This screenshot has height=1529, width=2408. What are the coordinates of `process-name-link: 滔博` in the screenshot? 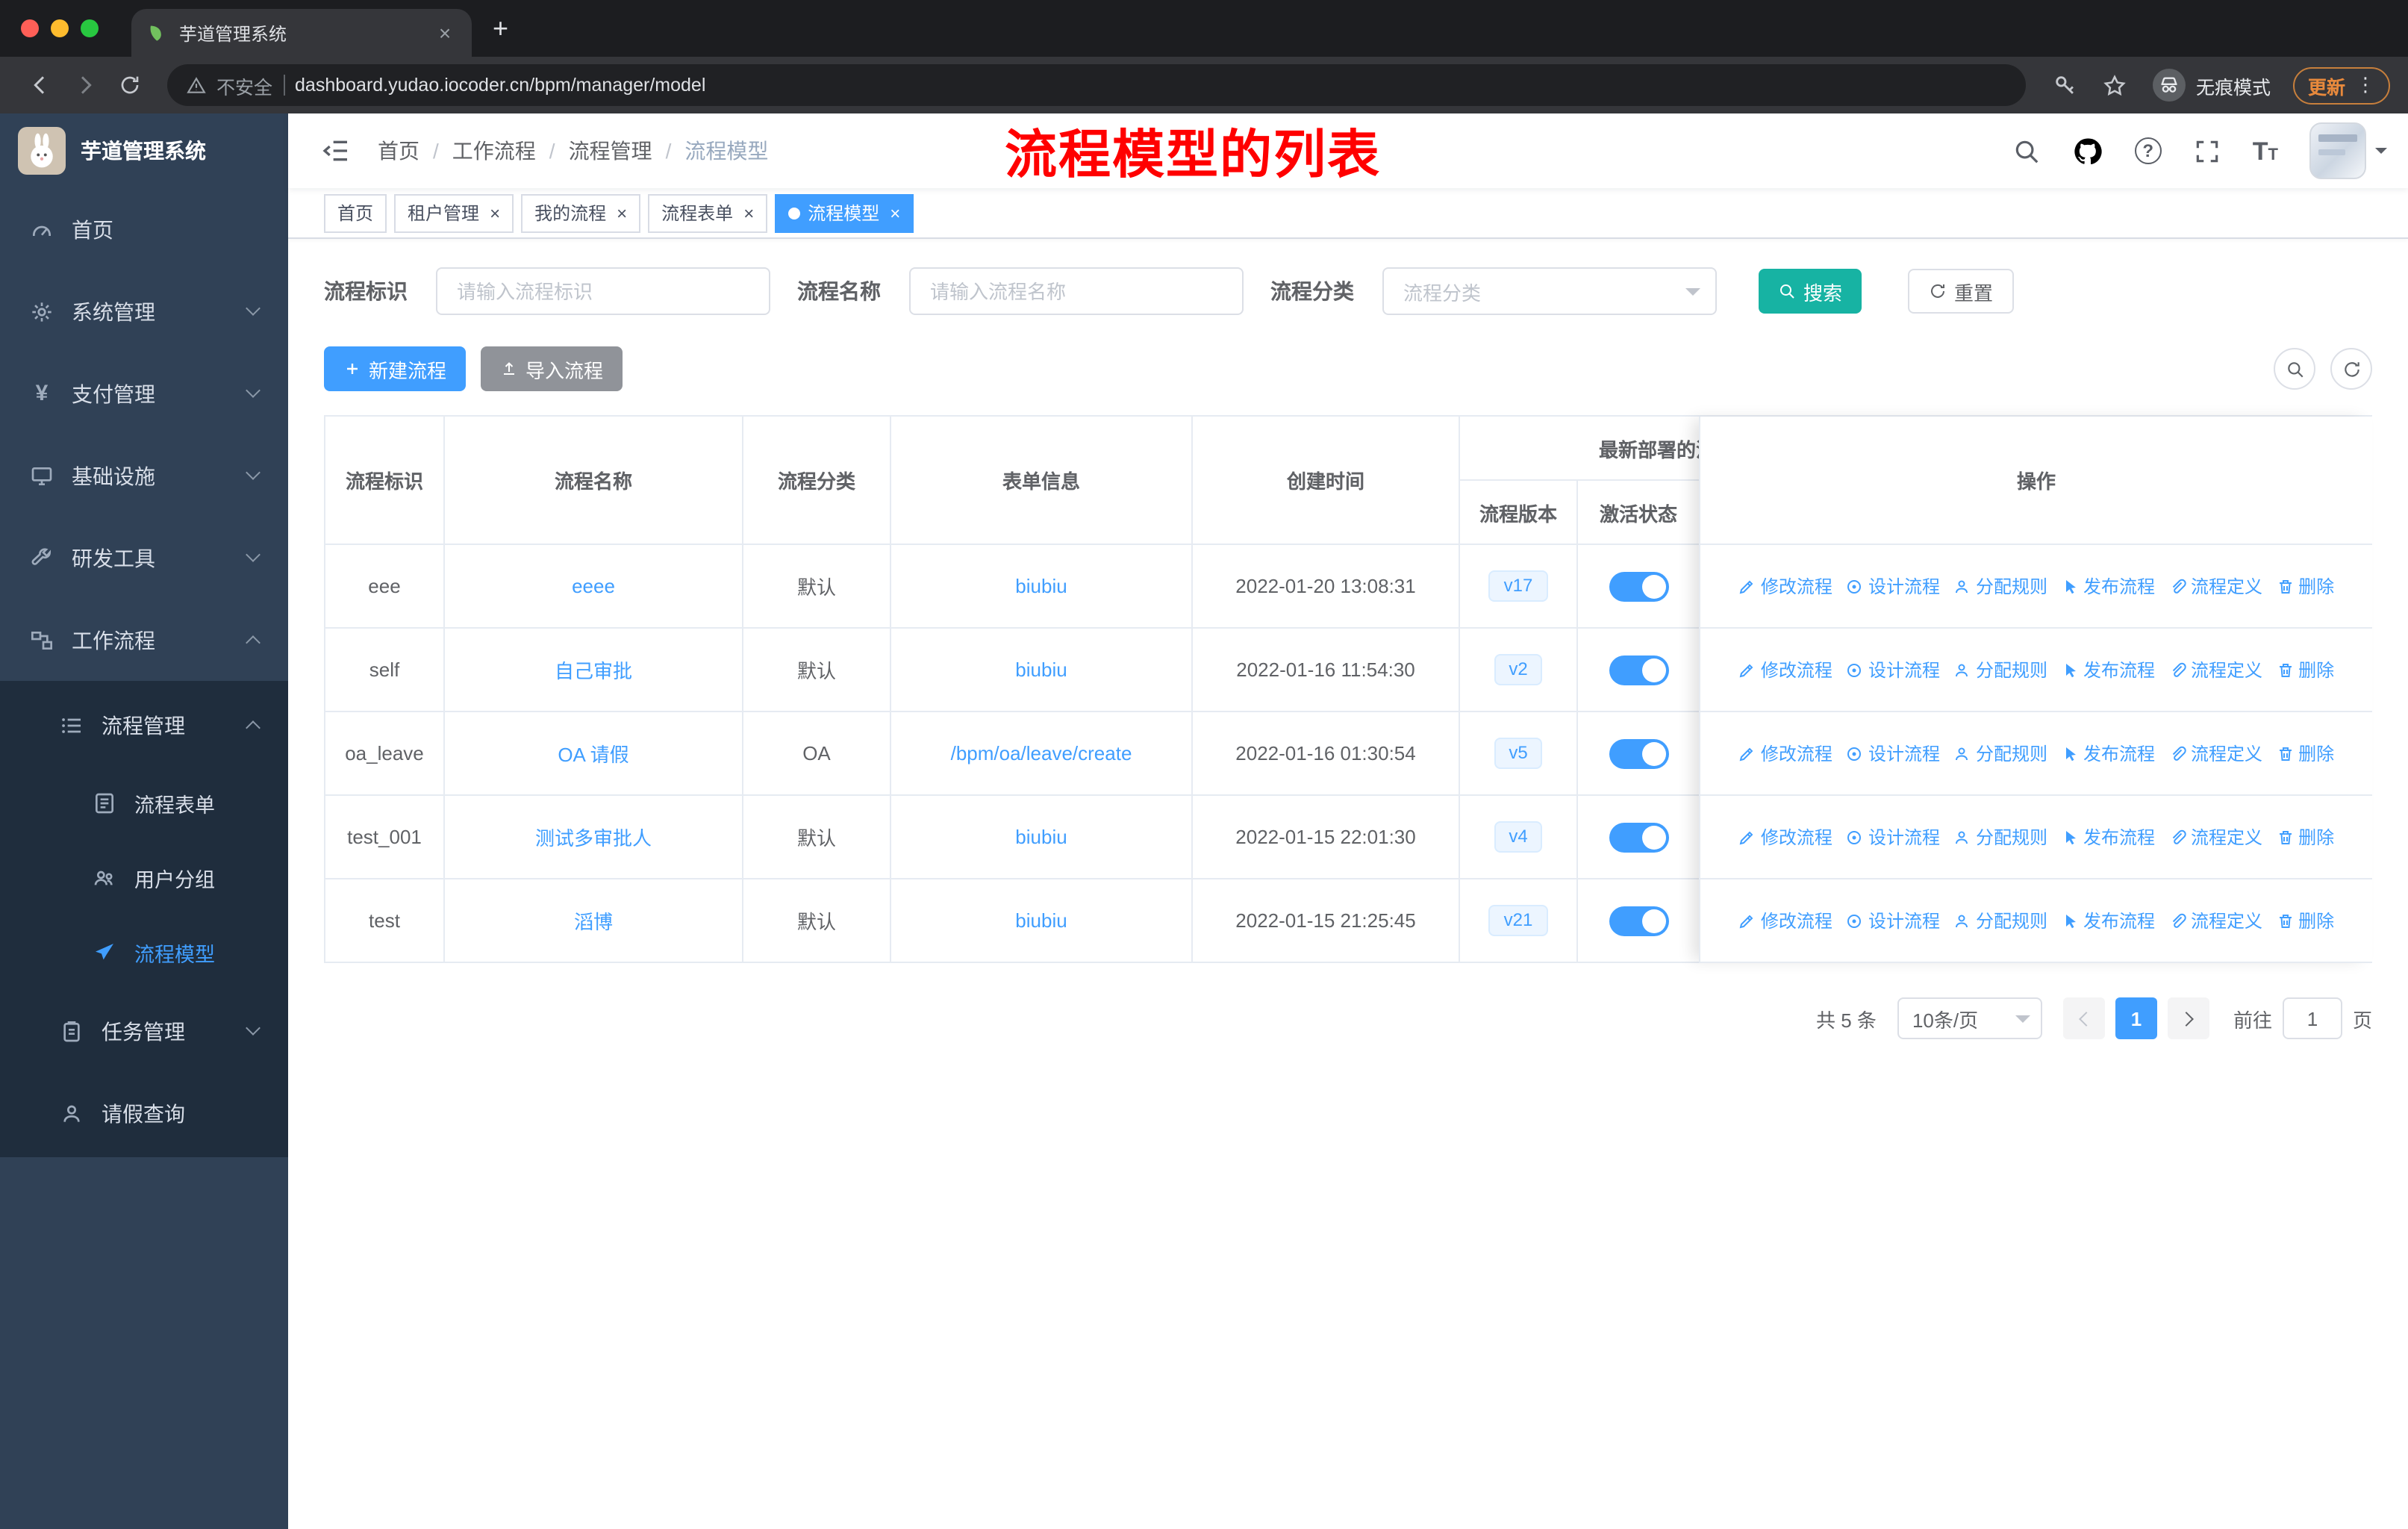 It's located at (593, 920).